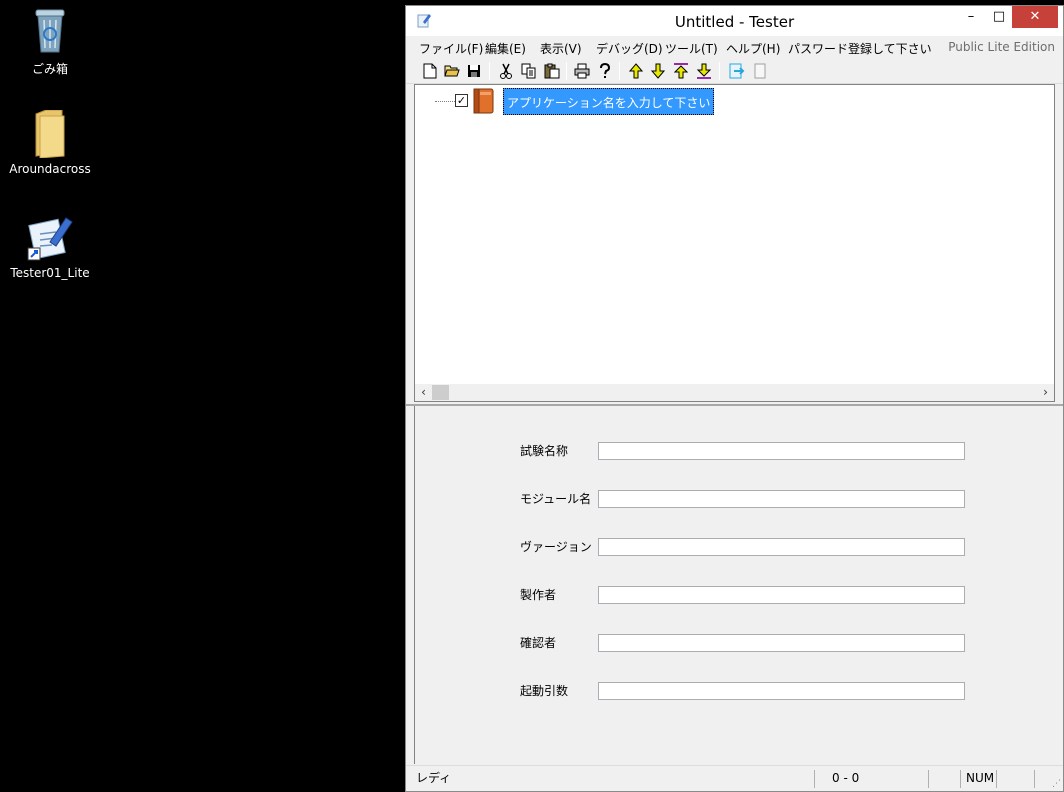  I want to click on status-num-lock: NUM, so click(980, 778).